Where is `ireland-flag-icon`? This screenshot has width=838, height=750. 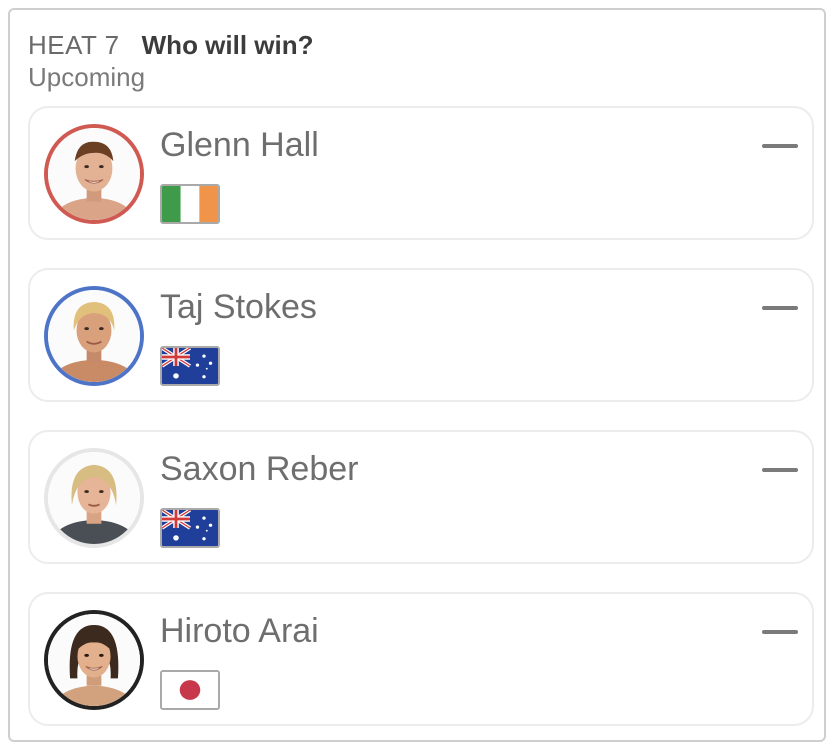
ireland-flag-icon is located at coordinates (190, 204).